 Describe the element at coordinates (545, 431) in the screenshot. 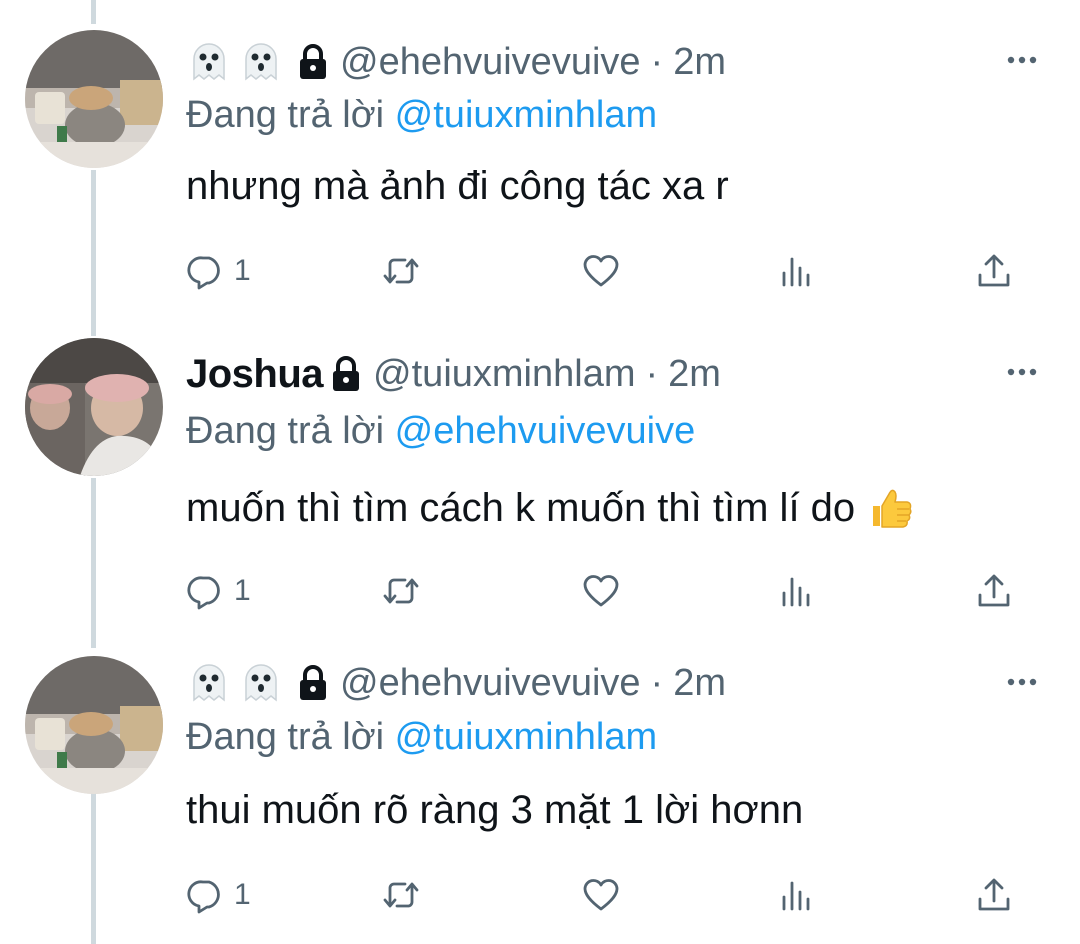

I see `mention-link: @ehehvuivevuive` at that location.